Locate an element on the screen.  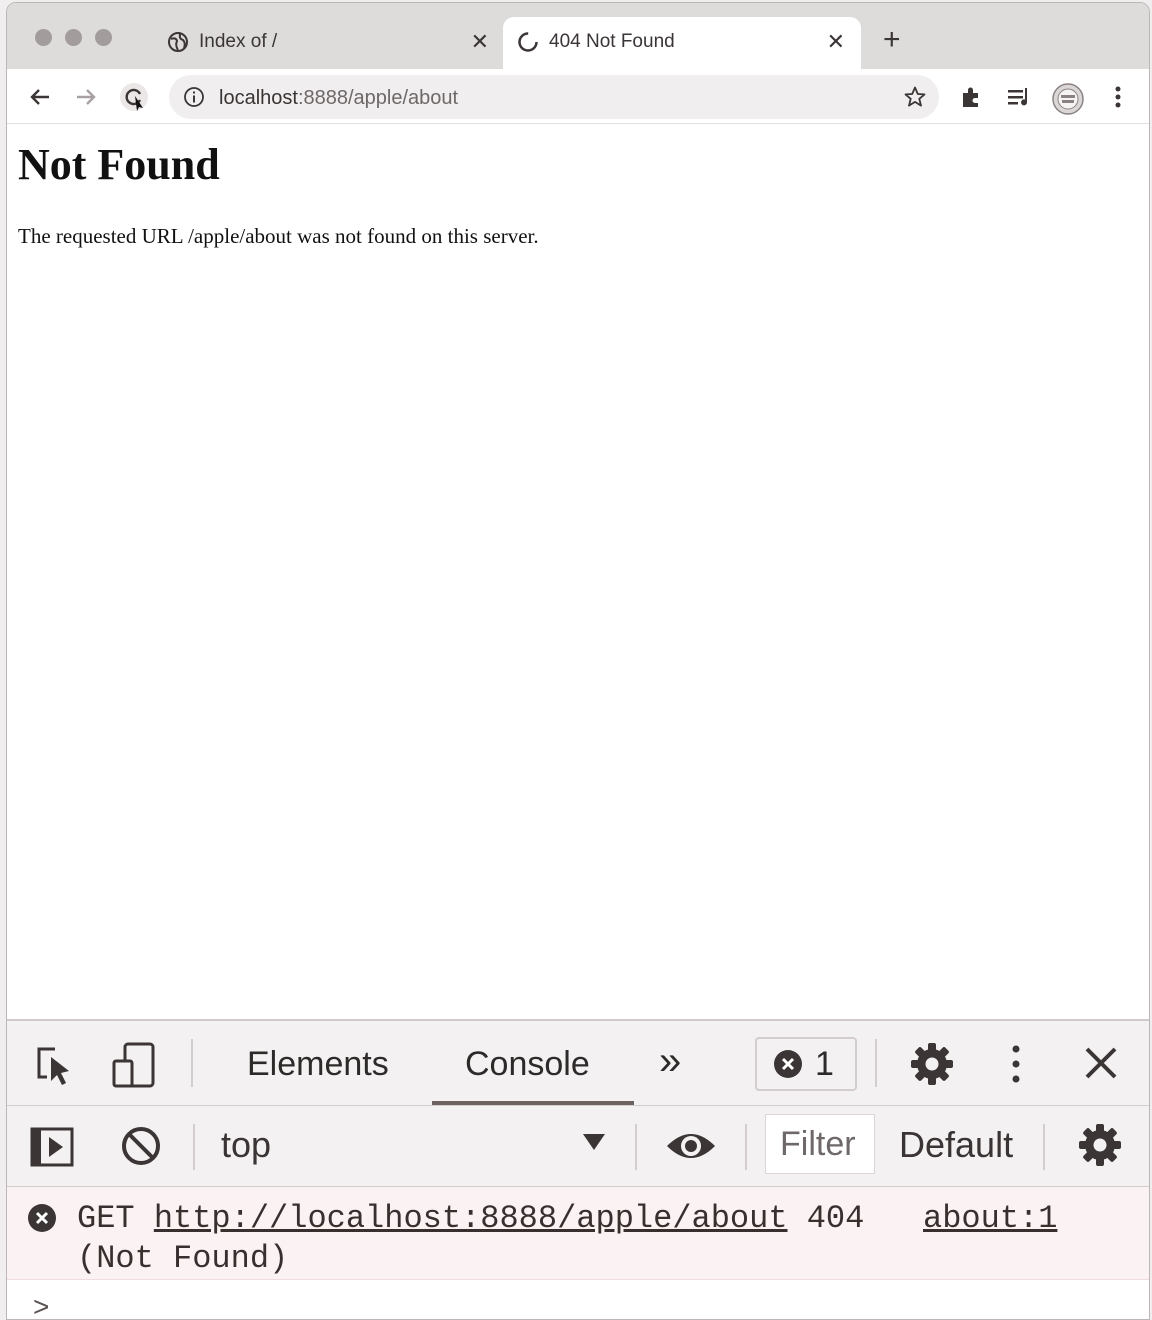
url-text: localhost:8888/apple/about is located at coordinates (338, 98).